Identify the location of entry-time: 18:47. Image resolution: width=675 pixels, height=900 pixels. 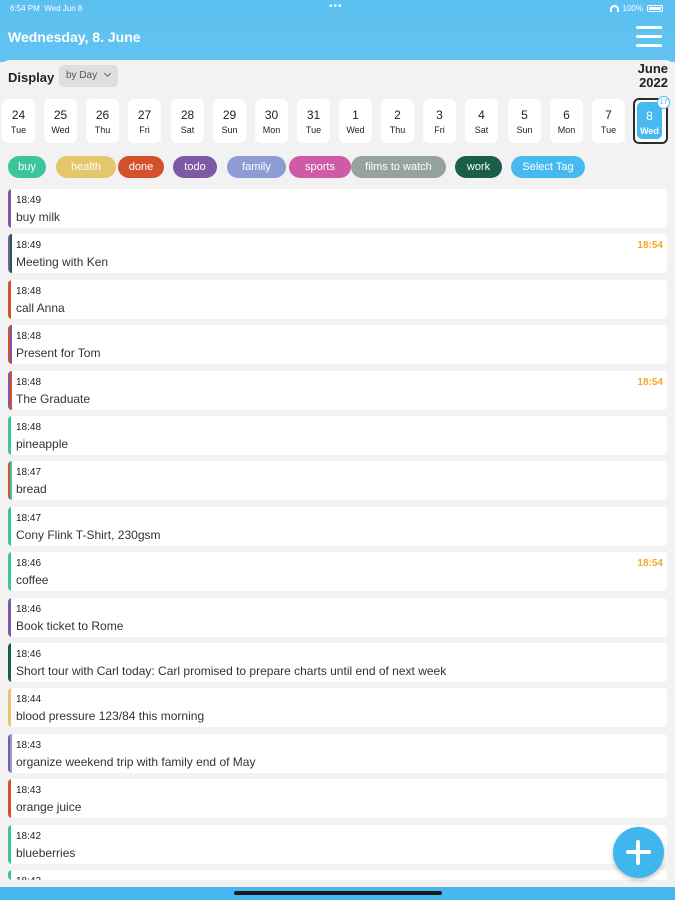
(29, 473).